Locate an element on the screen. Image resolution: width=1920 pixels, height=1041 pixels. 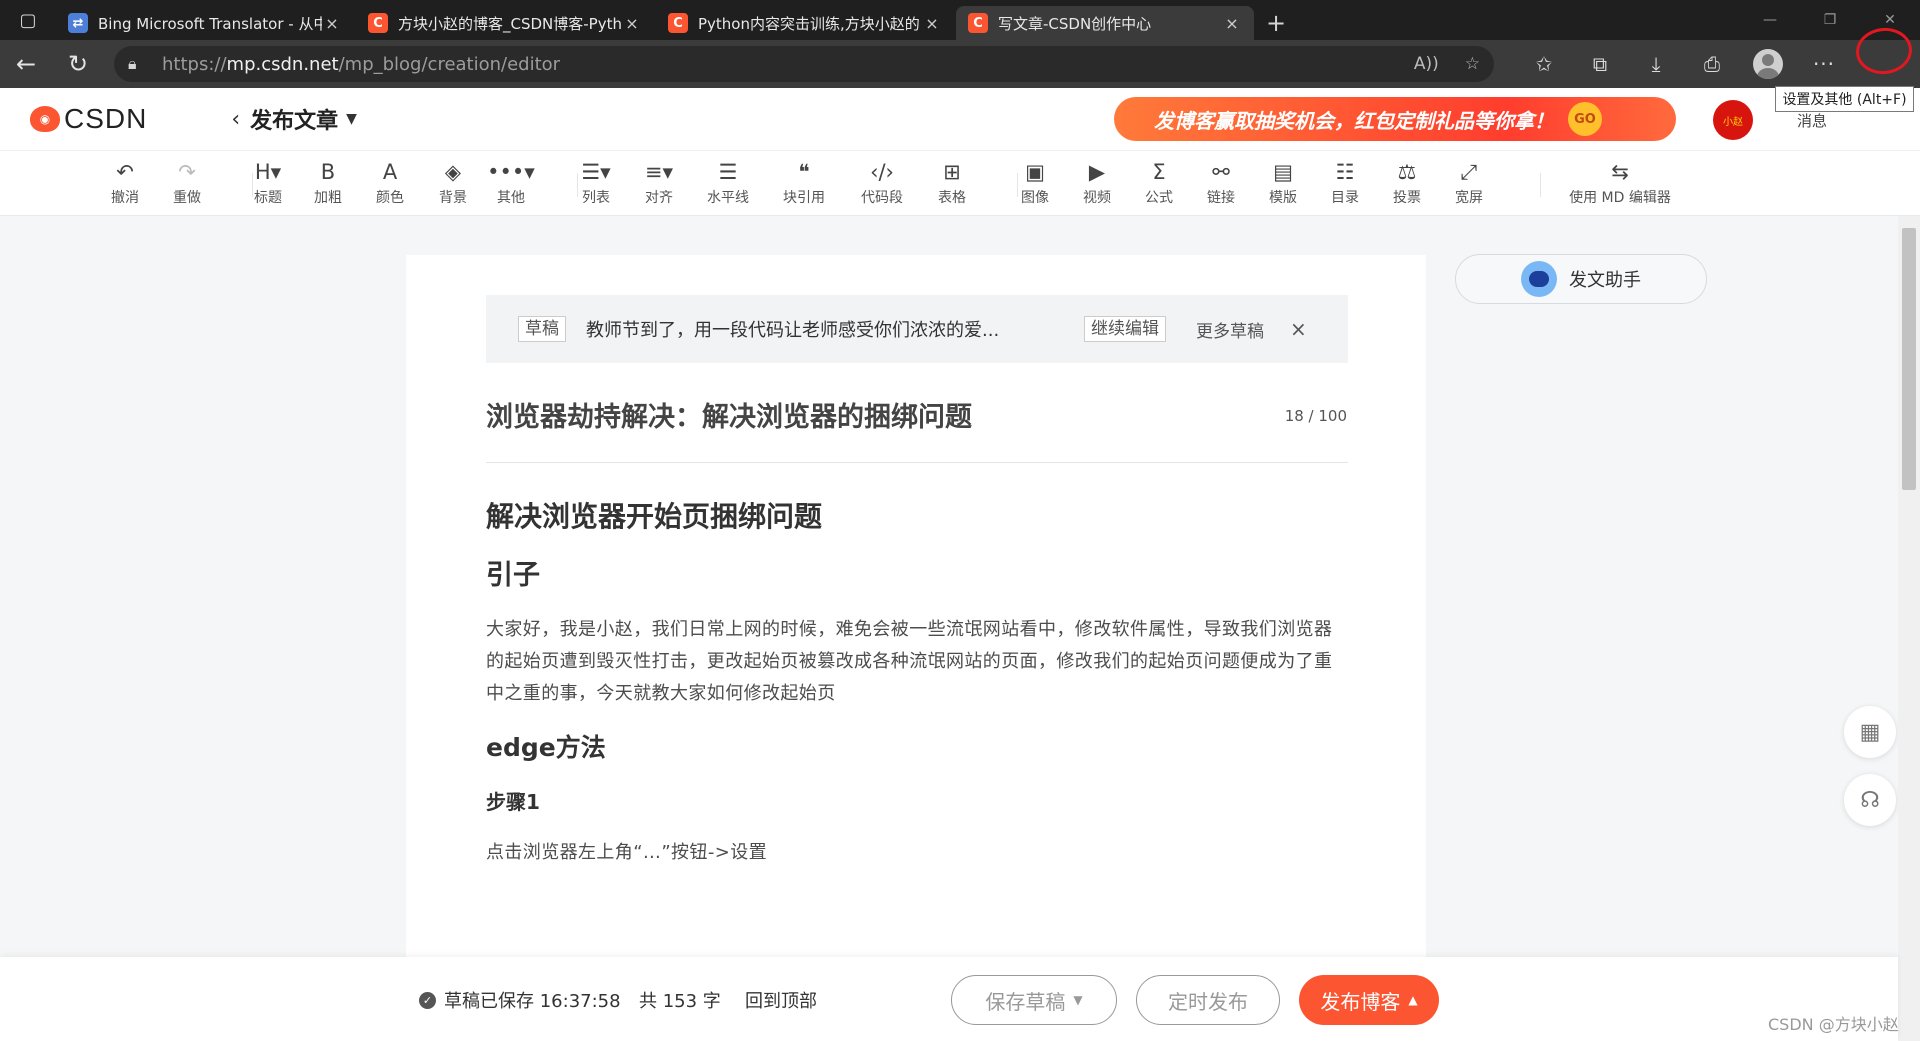
step-paragraph: 点击浏览器左上角“…”按钮->设置 is located at coordinates (627, 852).